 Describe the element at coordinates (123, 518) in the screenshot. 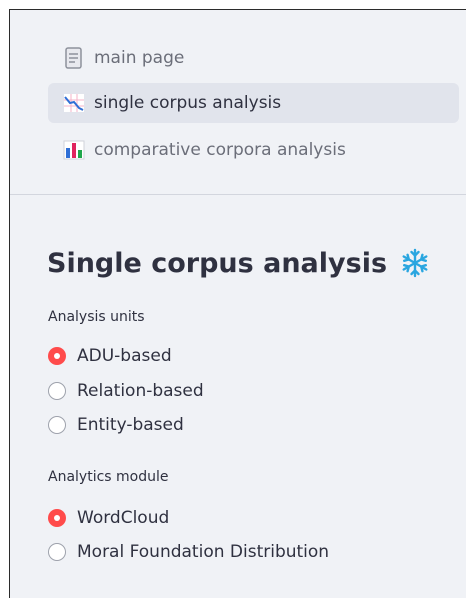

I see `radio-label: WordCloud` at that location.